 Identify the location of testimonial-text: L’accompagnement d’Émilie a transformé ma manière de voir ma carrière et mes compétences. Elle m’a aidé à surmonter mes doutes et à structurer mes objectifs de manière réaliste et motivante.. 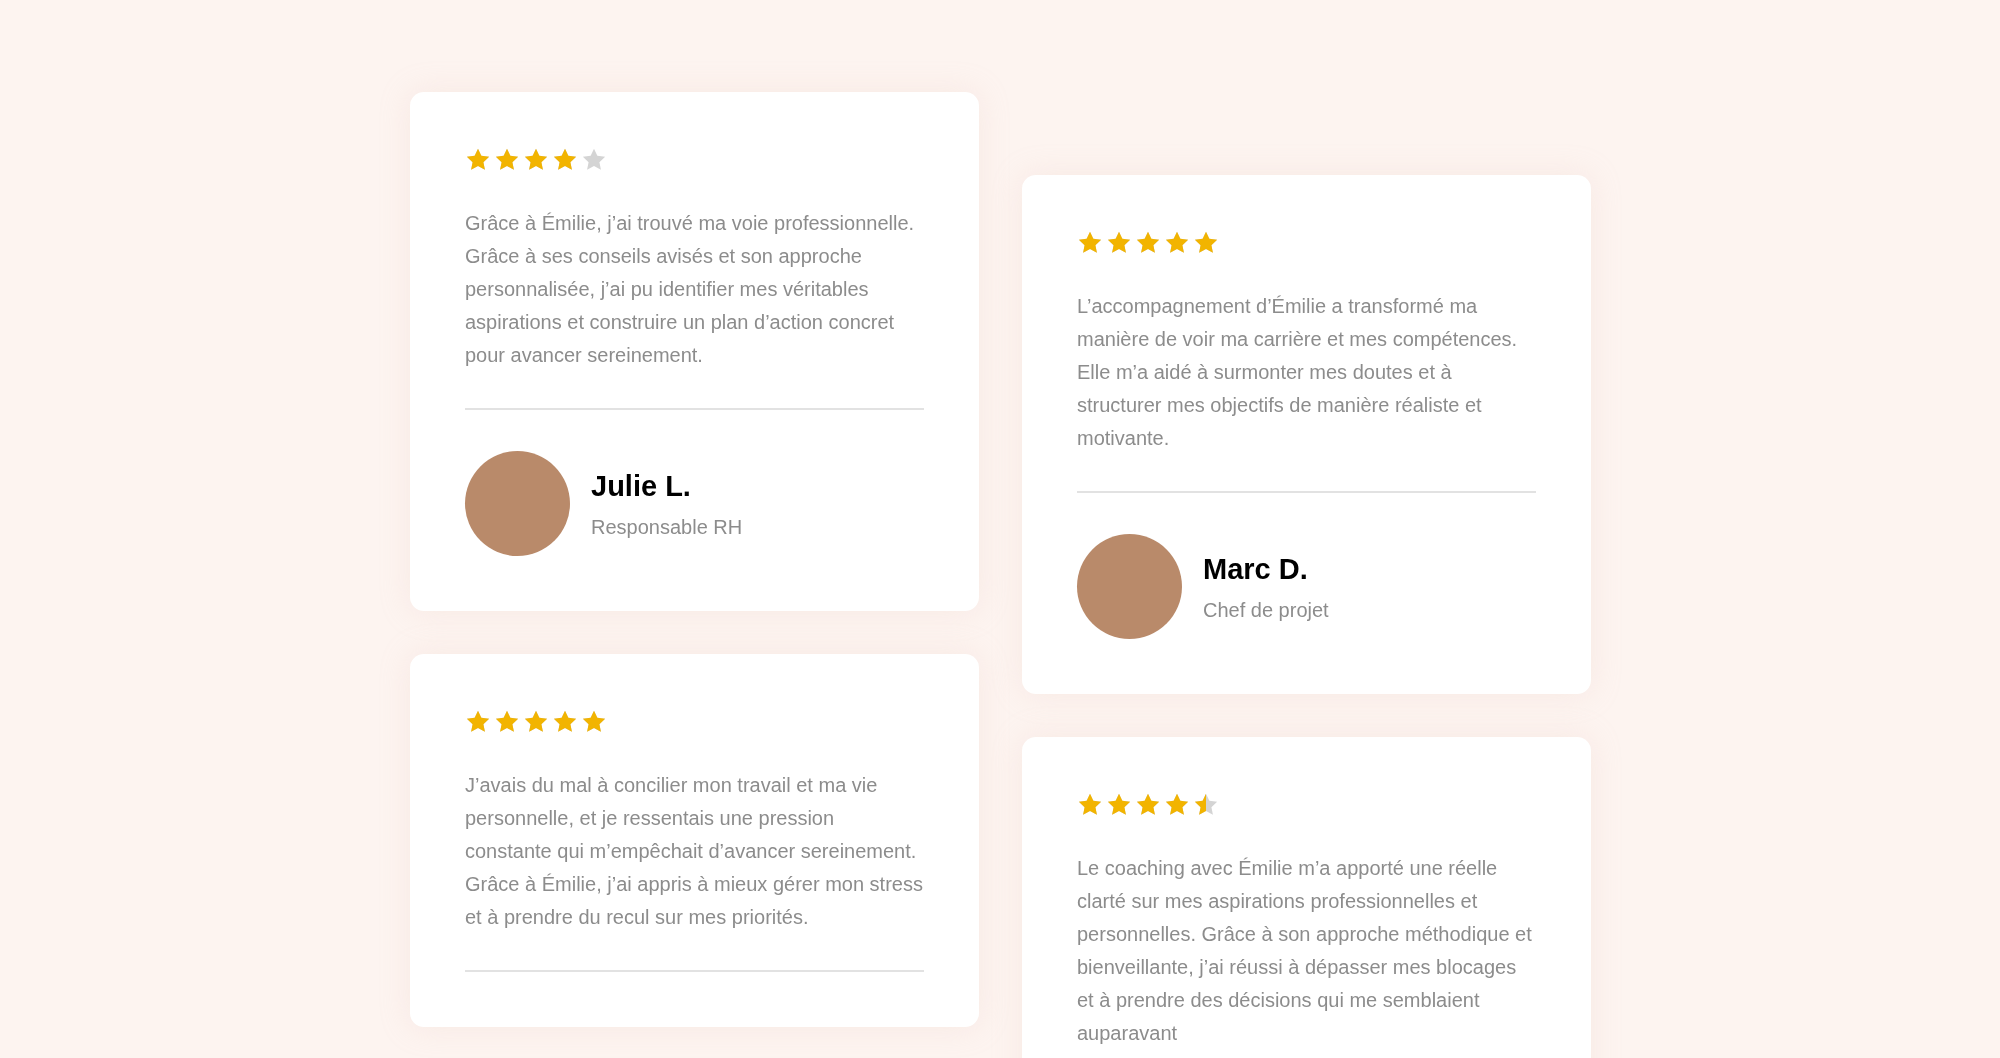
(1298, 372).